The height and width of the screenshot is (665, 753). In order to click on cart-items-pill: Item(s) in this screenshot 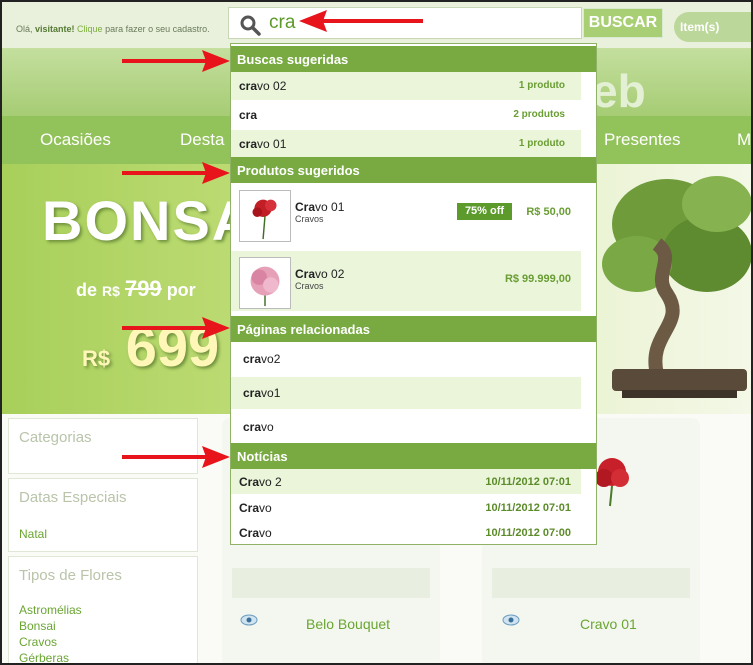, I will do `click(712, 27)`.